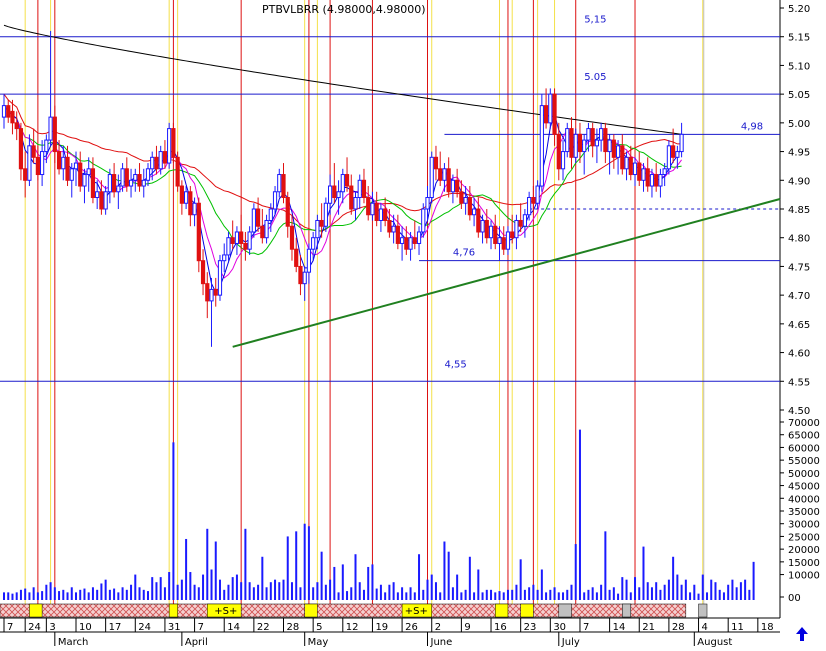 This screenshot has height=651, width=826. What do you see at coordinates (319, 627) in the screenshot?
I see `date-label: 5` at bounding box center [319, 627].